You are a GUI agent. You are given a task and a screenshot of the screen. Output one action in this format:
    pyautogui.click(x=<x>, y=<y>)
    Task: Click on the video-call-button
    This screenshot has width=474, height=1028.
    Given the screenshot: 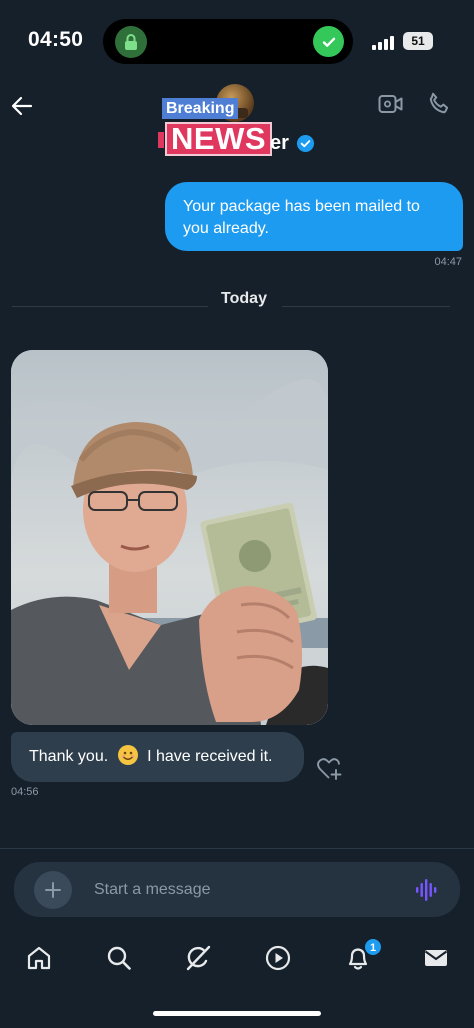 What is the action you would take?
    pyautogui.click(x=391, y=104)
    